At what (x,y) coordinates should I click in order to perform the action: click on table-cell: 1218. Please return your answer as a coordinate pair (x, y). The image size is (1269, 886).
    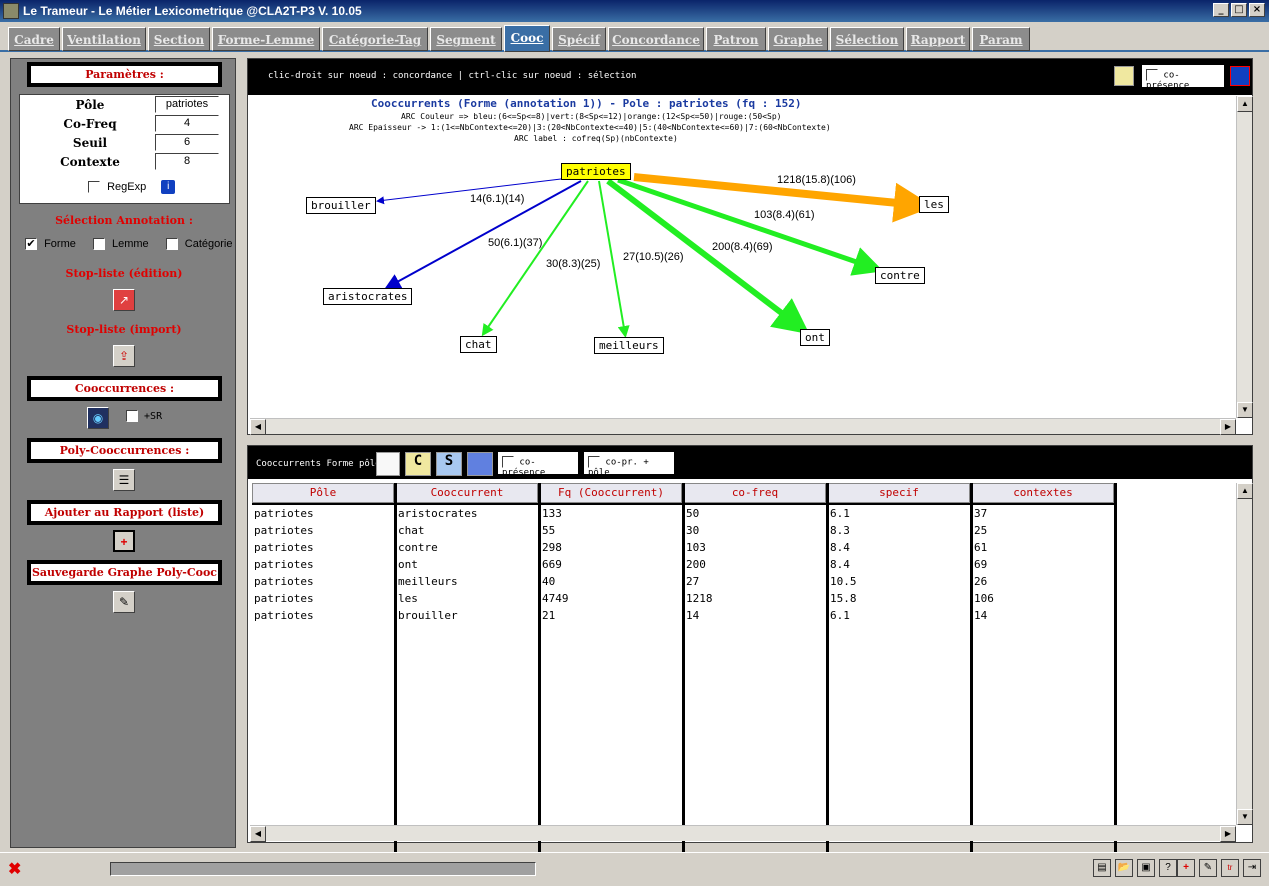
    Looking at the image, I should click on (699, 598).